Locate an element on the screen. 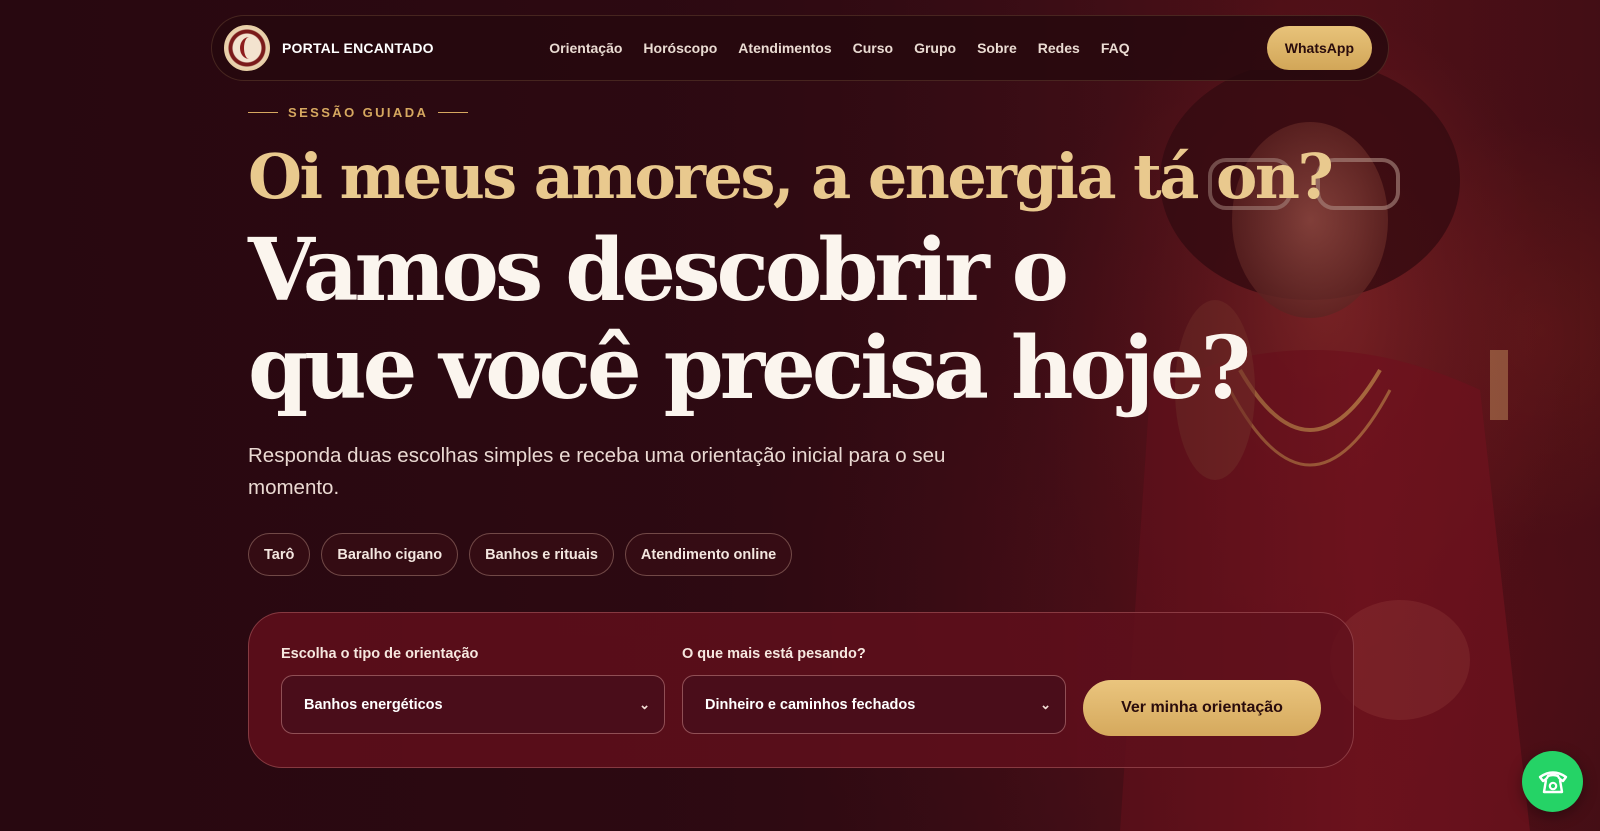 The height and width of the screenshot is (831, 1600). menu-item-curso: Curso is located at coordinates (872, 48).